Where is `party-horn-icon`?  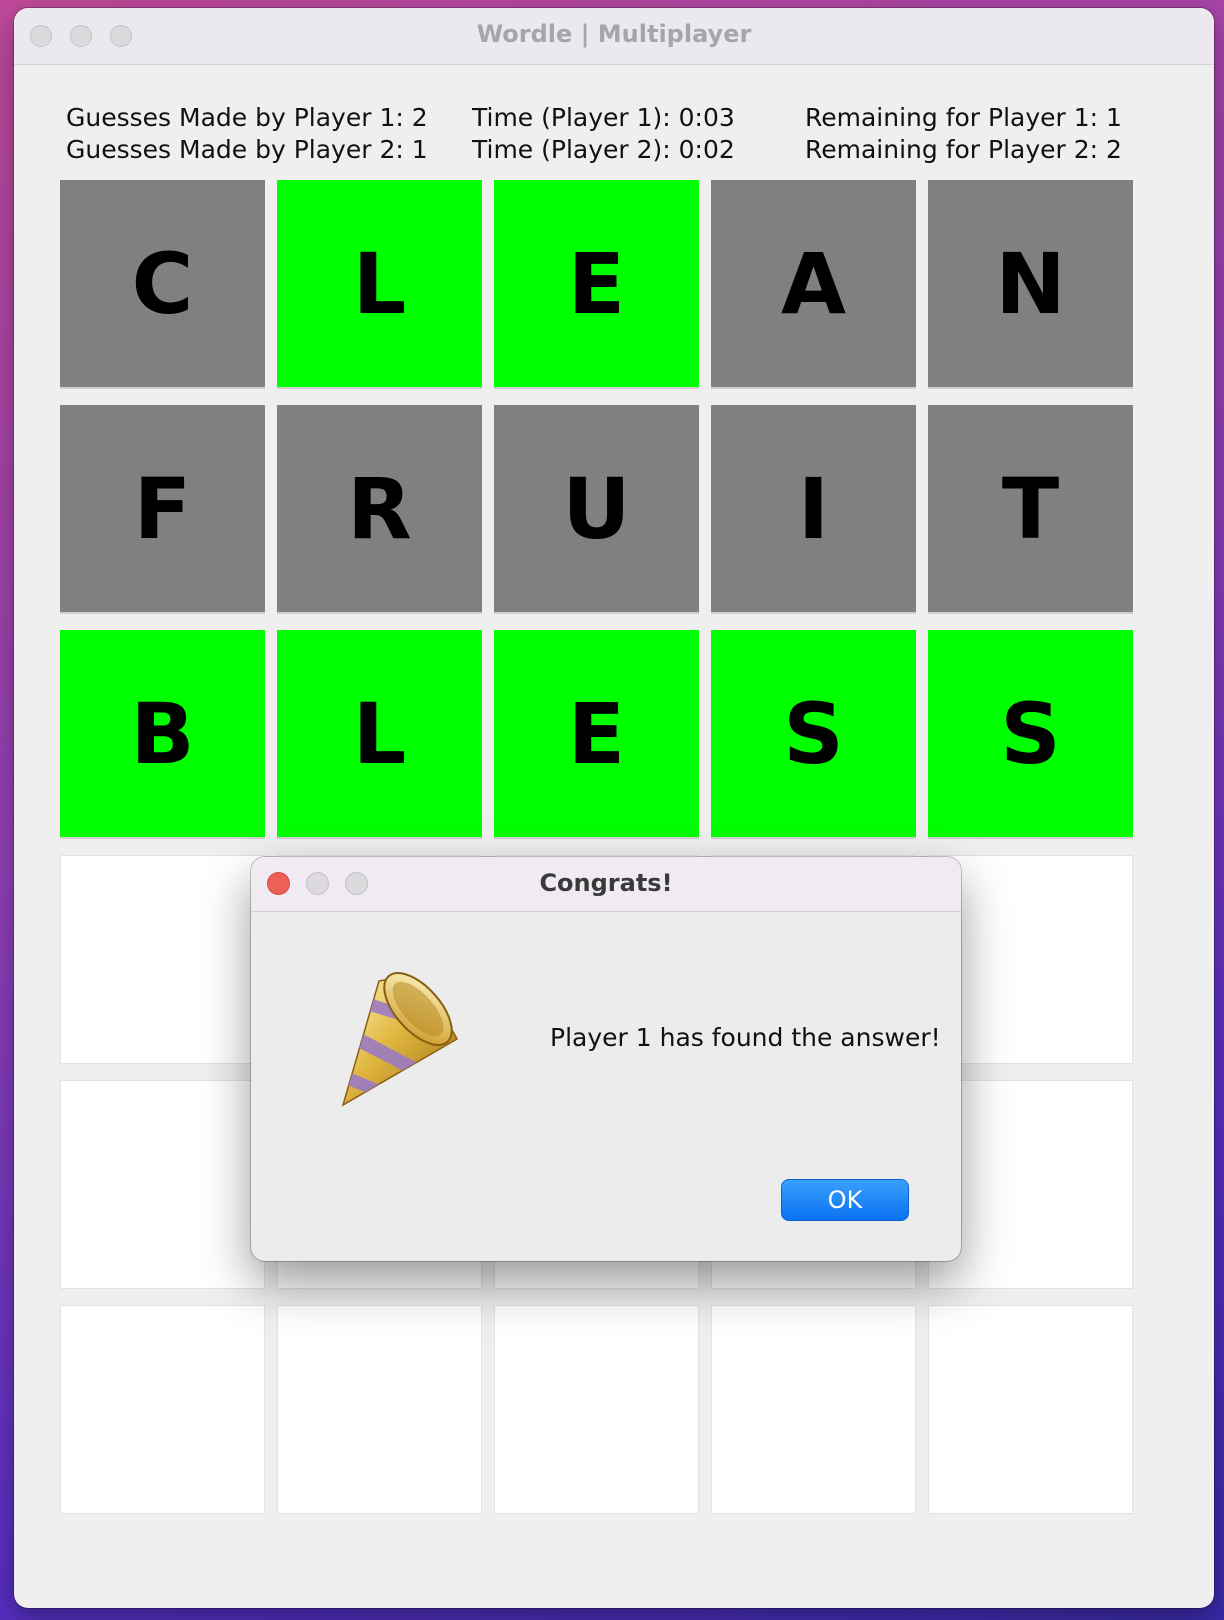
party-horn-icon is located at coordinates (400, 1039).